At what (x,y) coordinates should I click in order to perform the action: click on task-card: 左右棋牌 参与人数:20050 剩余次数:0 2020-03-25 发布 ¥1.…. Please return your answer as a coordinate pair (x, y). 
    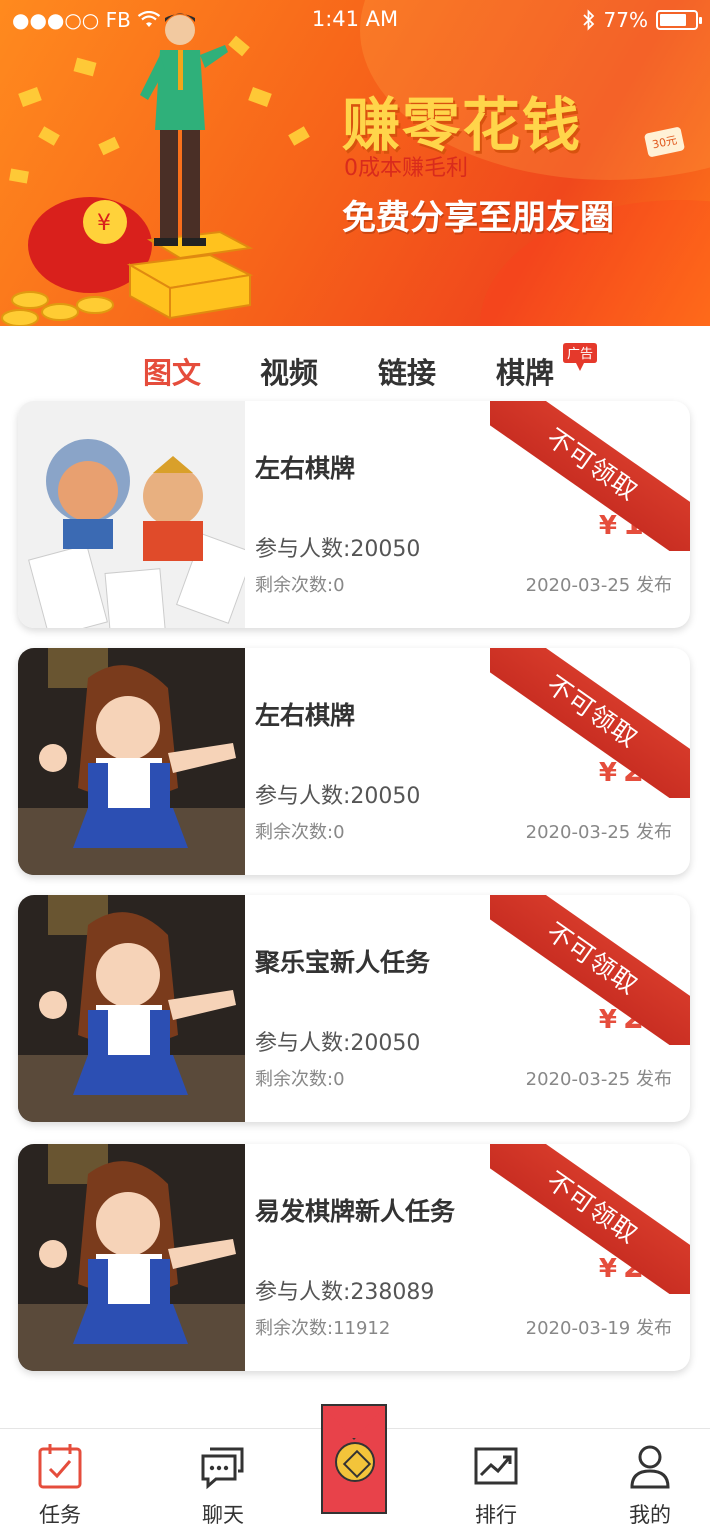
    Looking at the image, I should click on (354, 514).